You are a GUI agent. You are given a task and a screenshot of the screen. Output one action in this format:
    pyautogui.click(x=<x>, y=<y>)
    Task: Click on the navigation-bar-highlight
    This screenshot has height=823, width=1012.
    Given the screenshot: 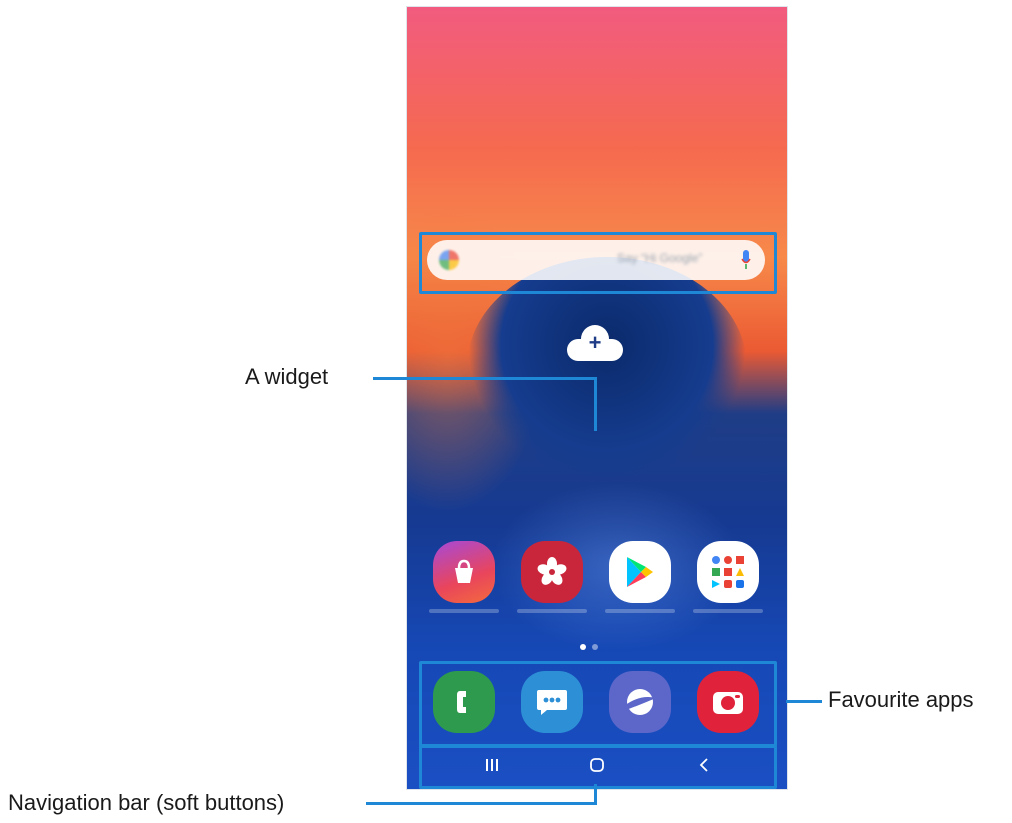 What is the action you would take?
    pyautogui.click(x=598, y=767)
    